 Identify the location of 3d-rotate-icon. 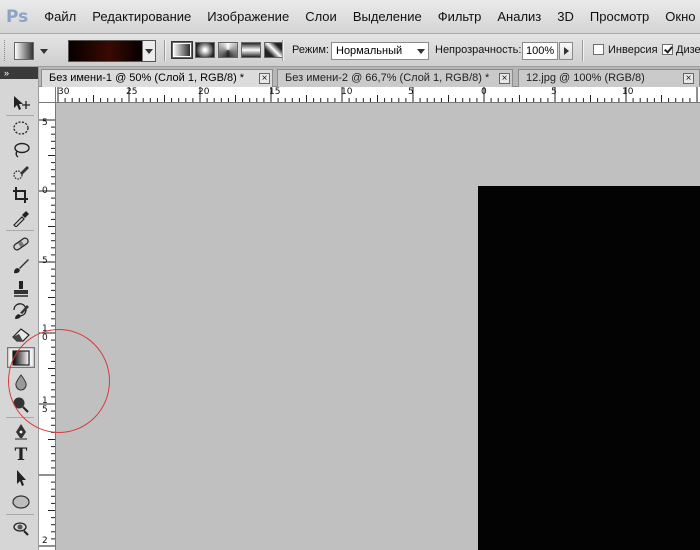
(21, 528).